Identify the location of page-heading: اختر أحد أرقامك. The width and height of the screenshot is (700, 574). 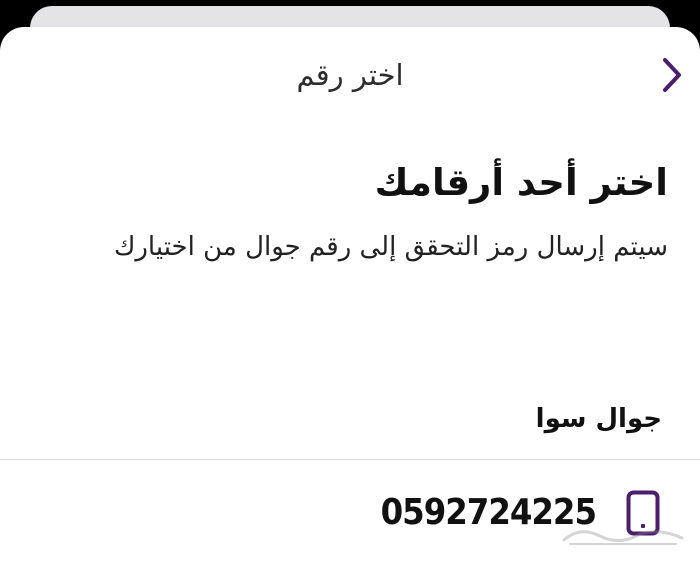
(521, 182).